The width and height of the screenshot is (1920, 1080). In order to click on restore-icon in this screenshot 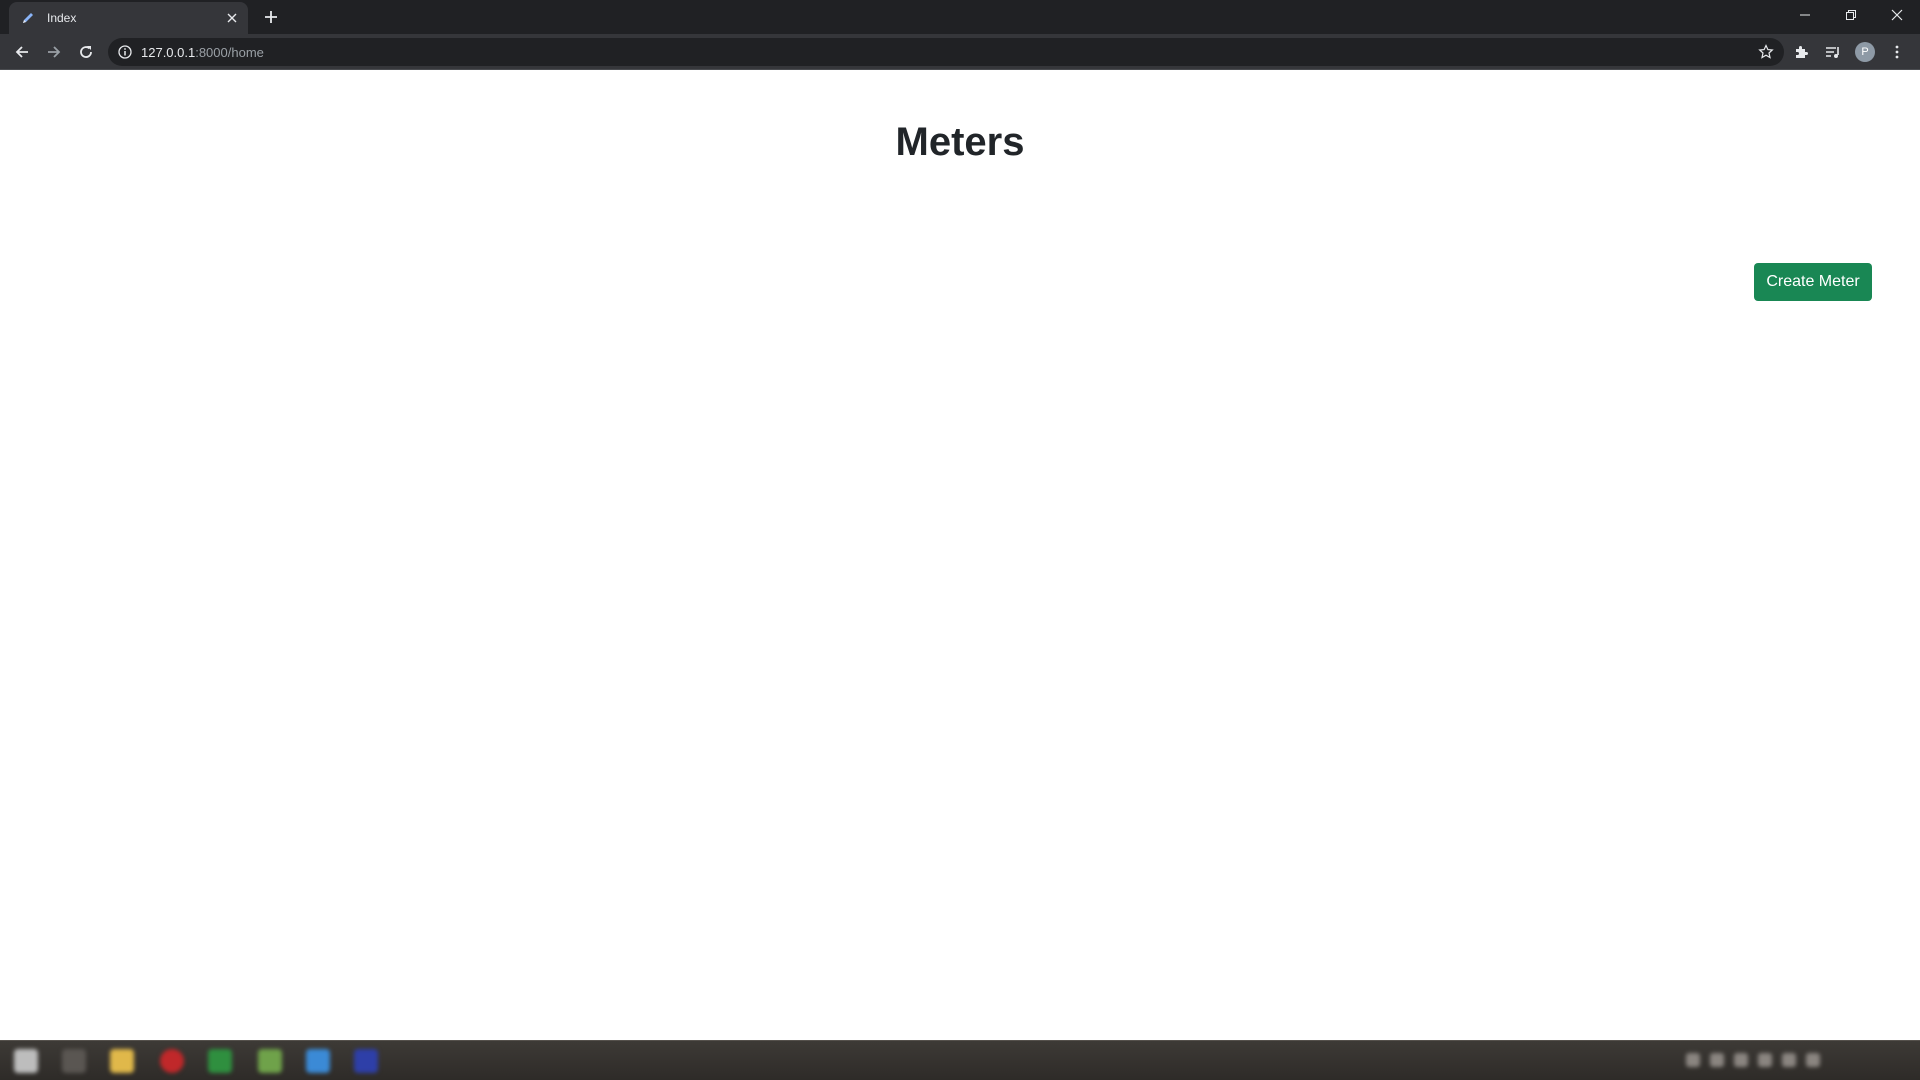, I will do `click(1851, 15)`.